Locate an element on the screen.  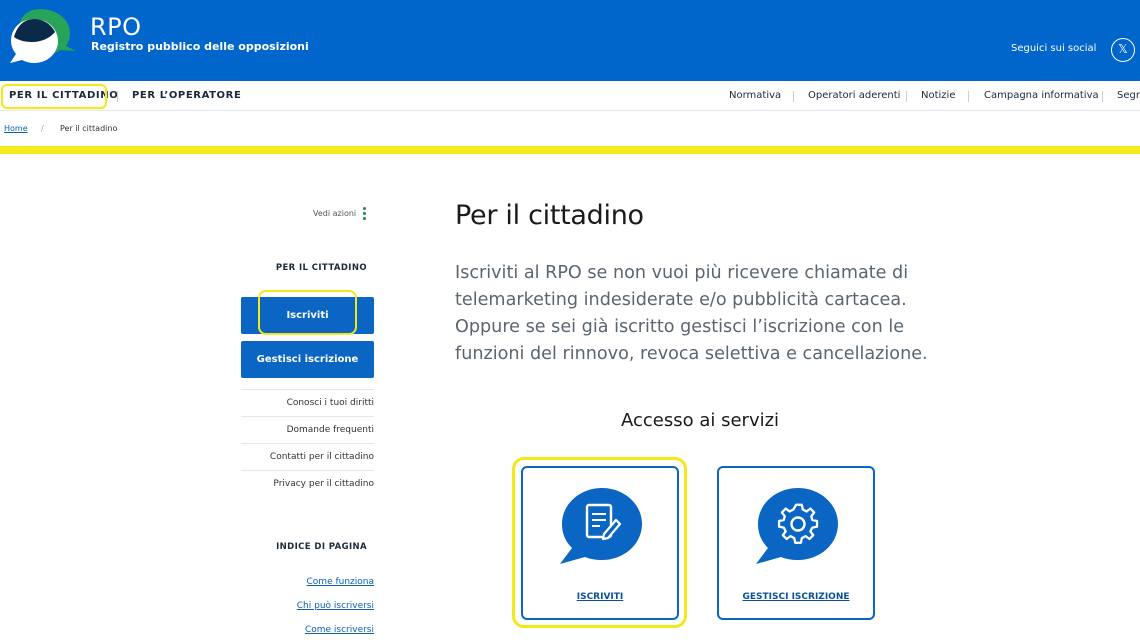
card-label-iscriviti: ISCRIVITI is located at coordinates (600, 597).